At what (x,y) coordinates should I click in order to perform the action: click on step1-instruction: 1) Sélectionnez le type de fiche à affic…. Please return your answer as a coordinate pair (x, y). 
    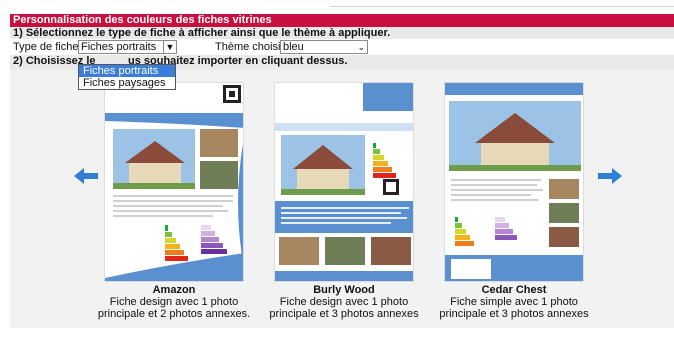
    Looking at the image, I should click on (342, 33).